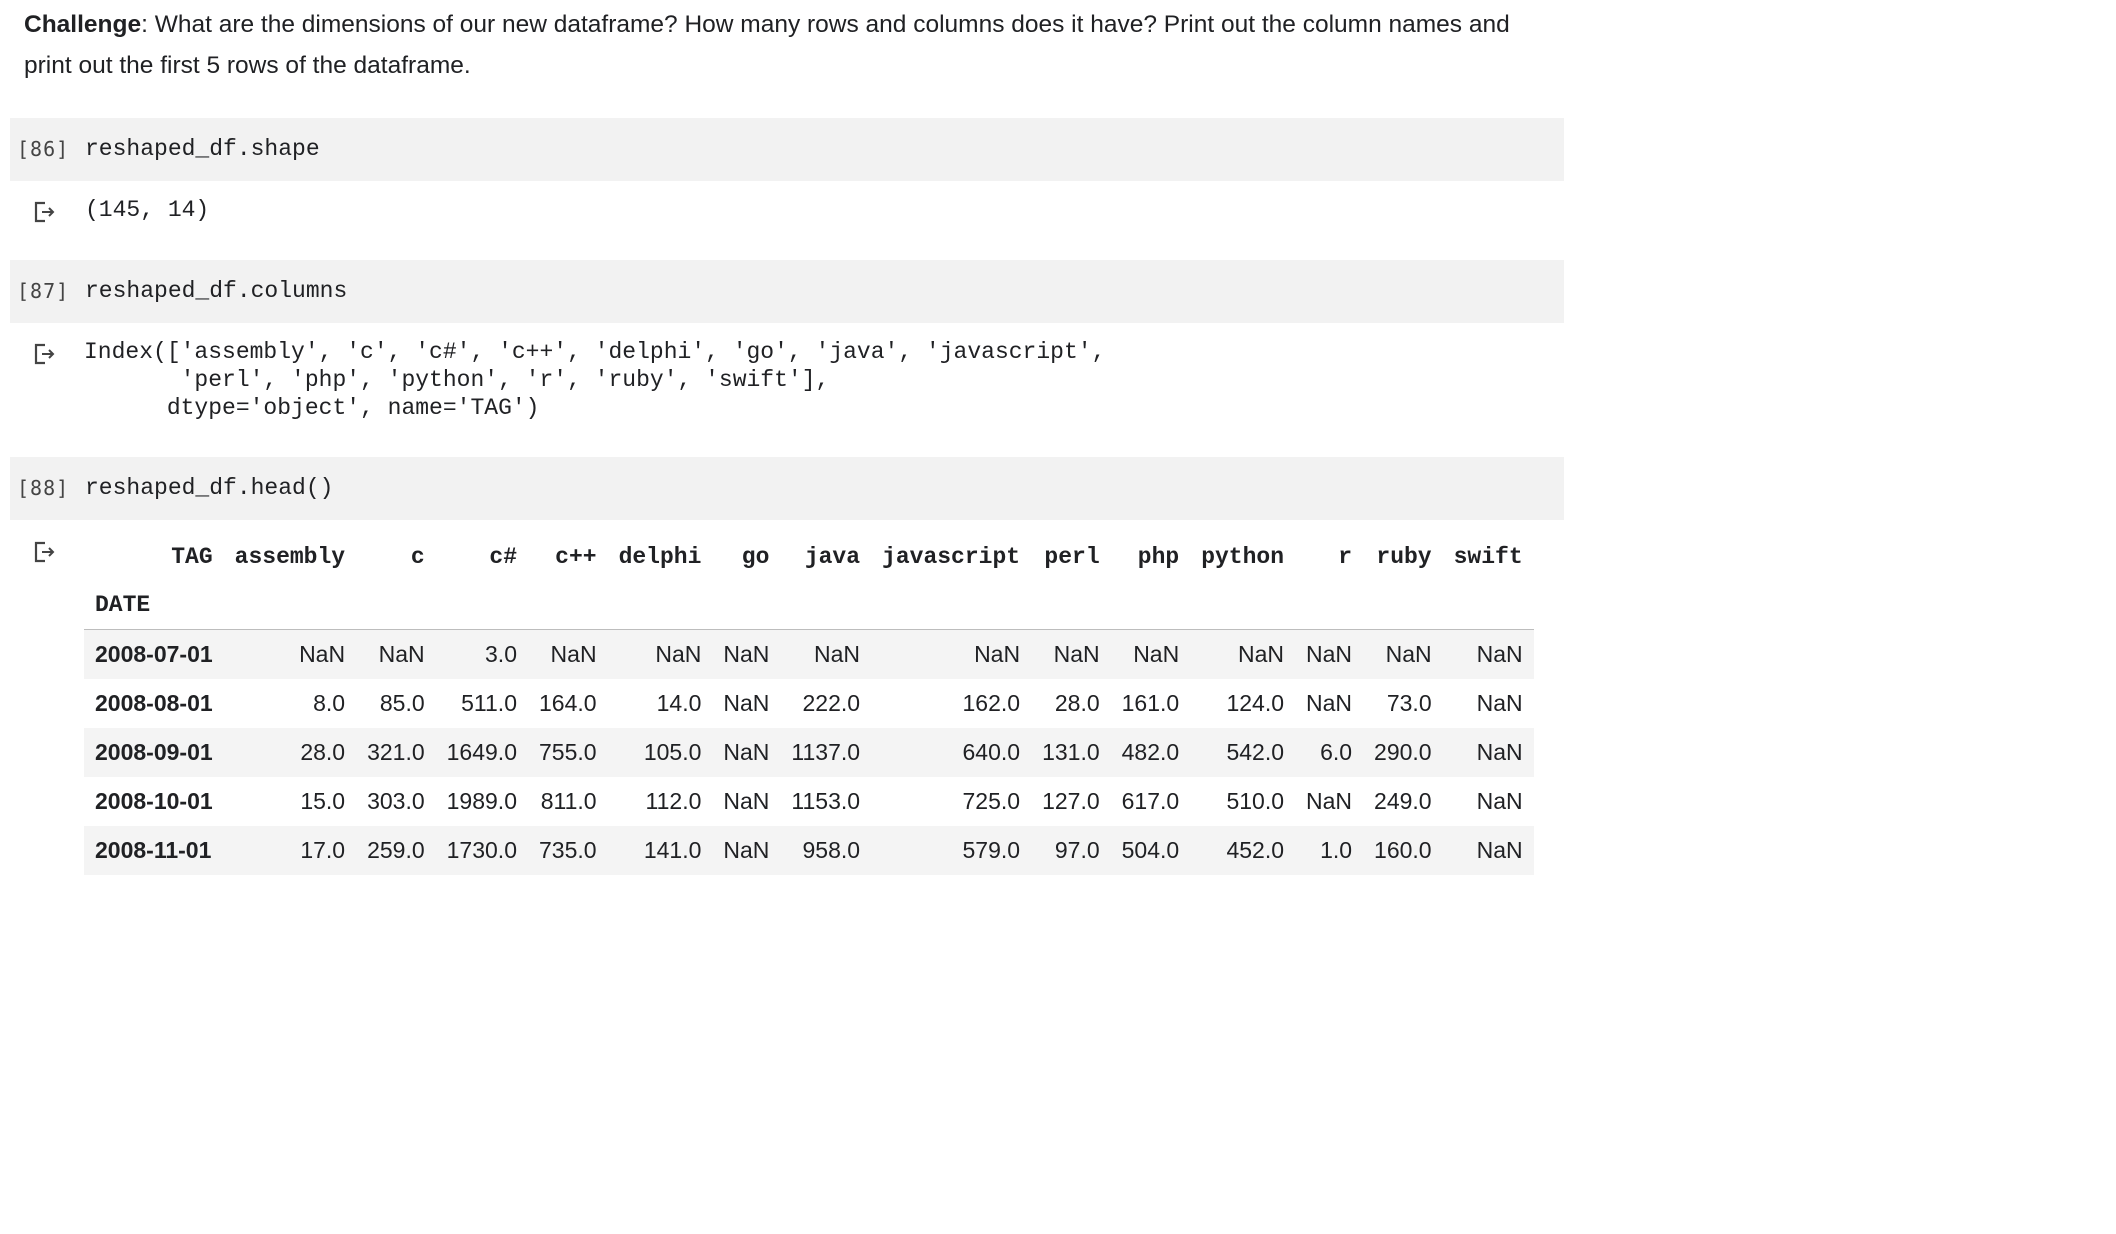  What do you see at coordinates (1077, 850) in the screenshot?
I see `table-cell: 97.0` at bounding box center [1077, 850].